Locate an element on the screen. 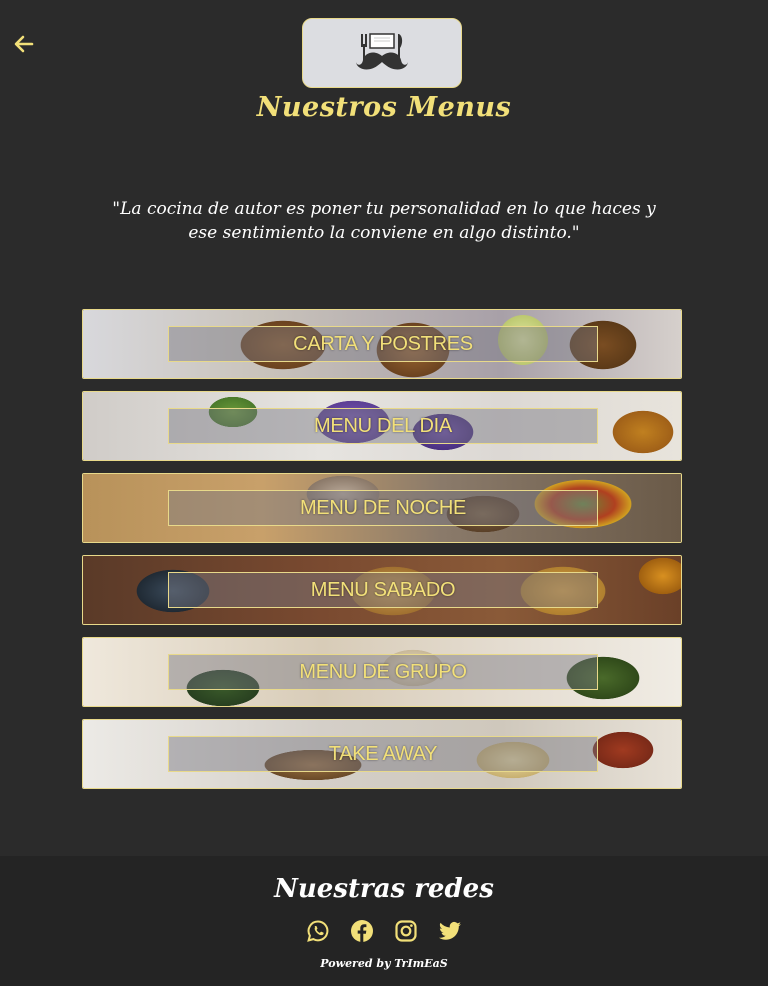 The image size is (768, 986). menu-card-take-away: TAKE AWAY is located at coordinates (382, 754).